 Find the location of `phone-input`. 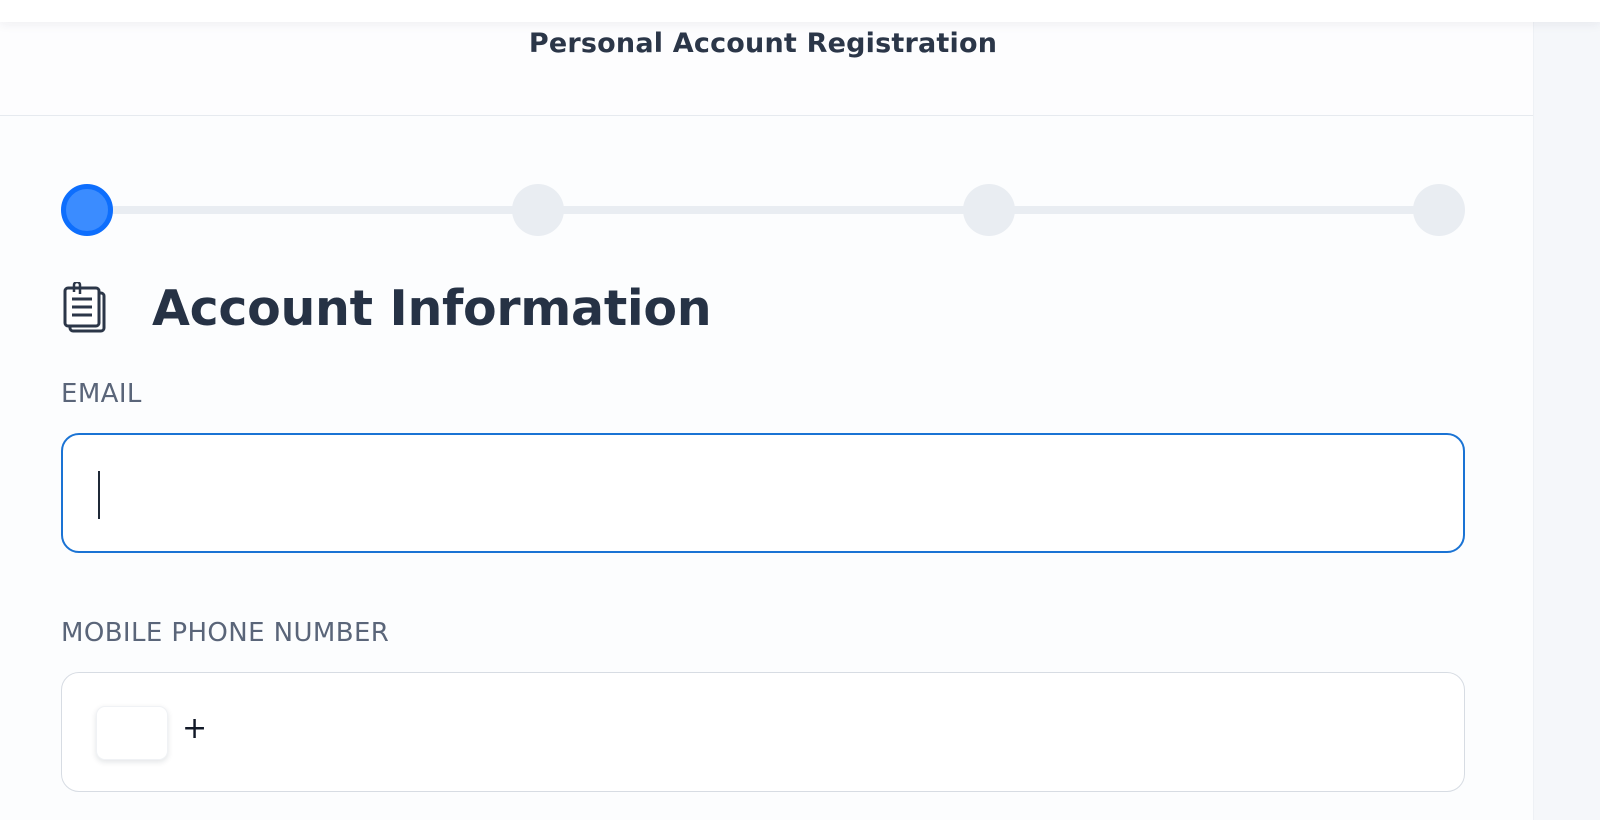

phone-input is located at coordinates (814, 732).